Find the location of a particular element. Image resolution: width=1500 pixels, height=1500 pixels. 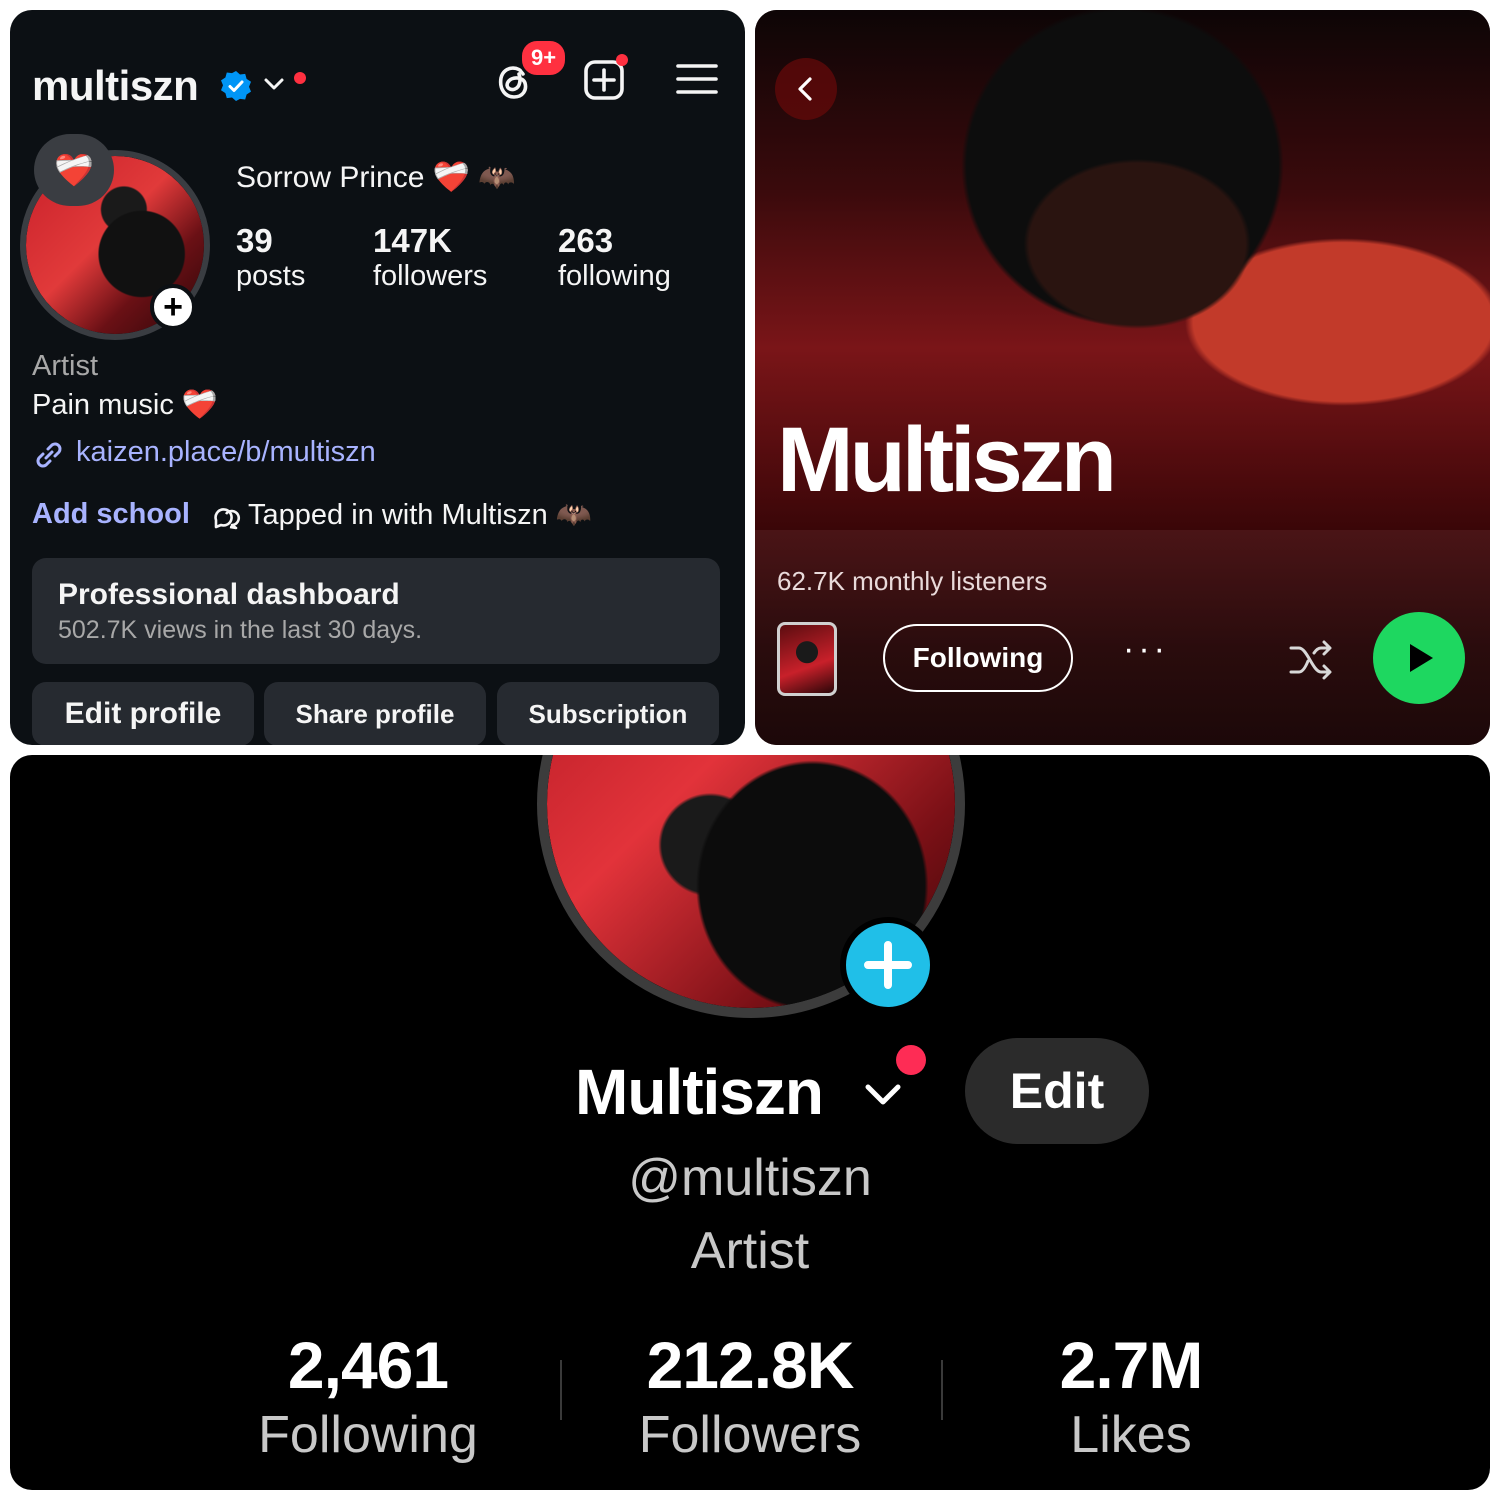

bio-text: Artist is located at coordinates (750, 1251).